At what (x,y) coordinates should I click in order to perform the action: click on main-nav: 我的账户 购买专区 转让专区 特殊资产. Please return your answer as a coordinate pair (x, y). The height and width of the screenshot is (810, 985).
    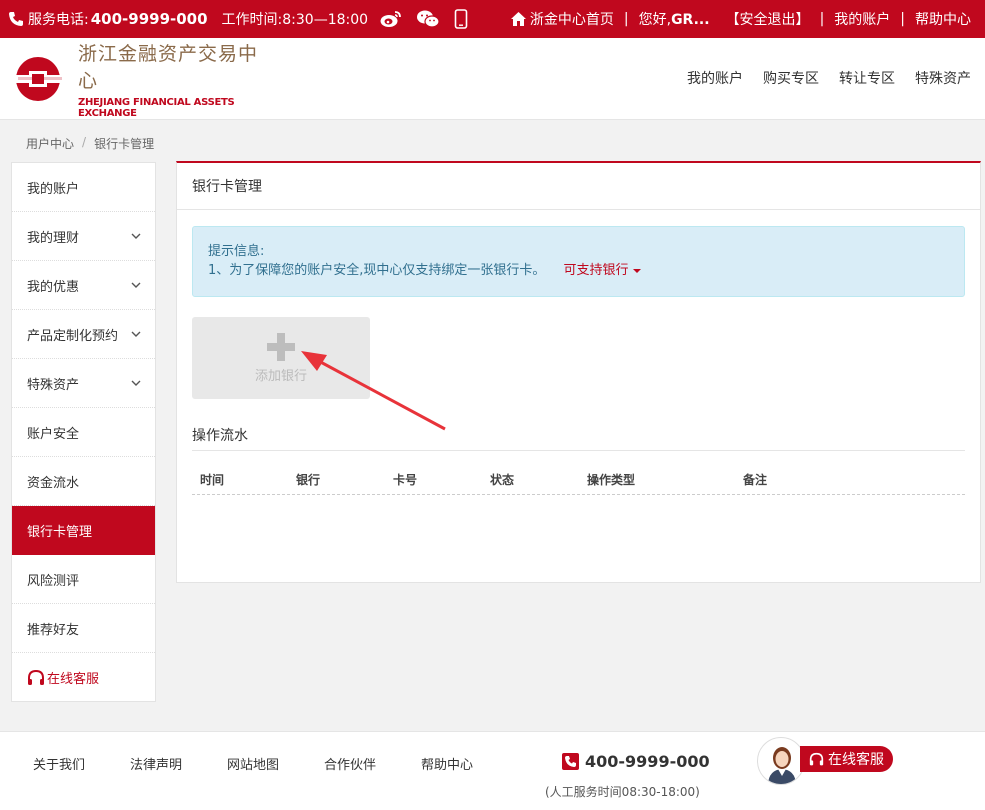
    Looking at the image, I should click on (829, 78).